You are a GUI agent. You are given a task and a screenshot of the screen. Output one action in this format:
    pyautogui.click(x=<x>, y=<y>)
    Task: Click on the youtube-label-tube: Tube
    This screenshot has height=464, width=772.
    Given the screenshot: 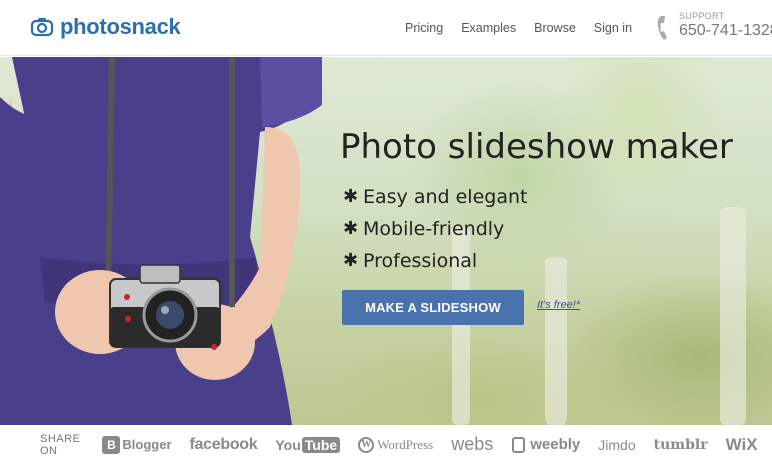 What is the action you would take?
    pyautogui.click(x=321, y=444)
    